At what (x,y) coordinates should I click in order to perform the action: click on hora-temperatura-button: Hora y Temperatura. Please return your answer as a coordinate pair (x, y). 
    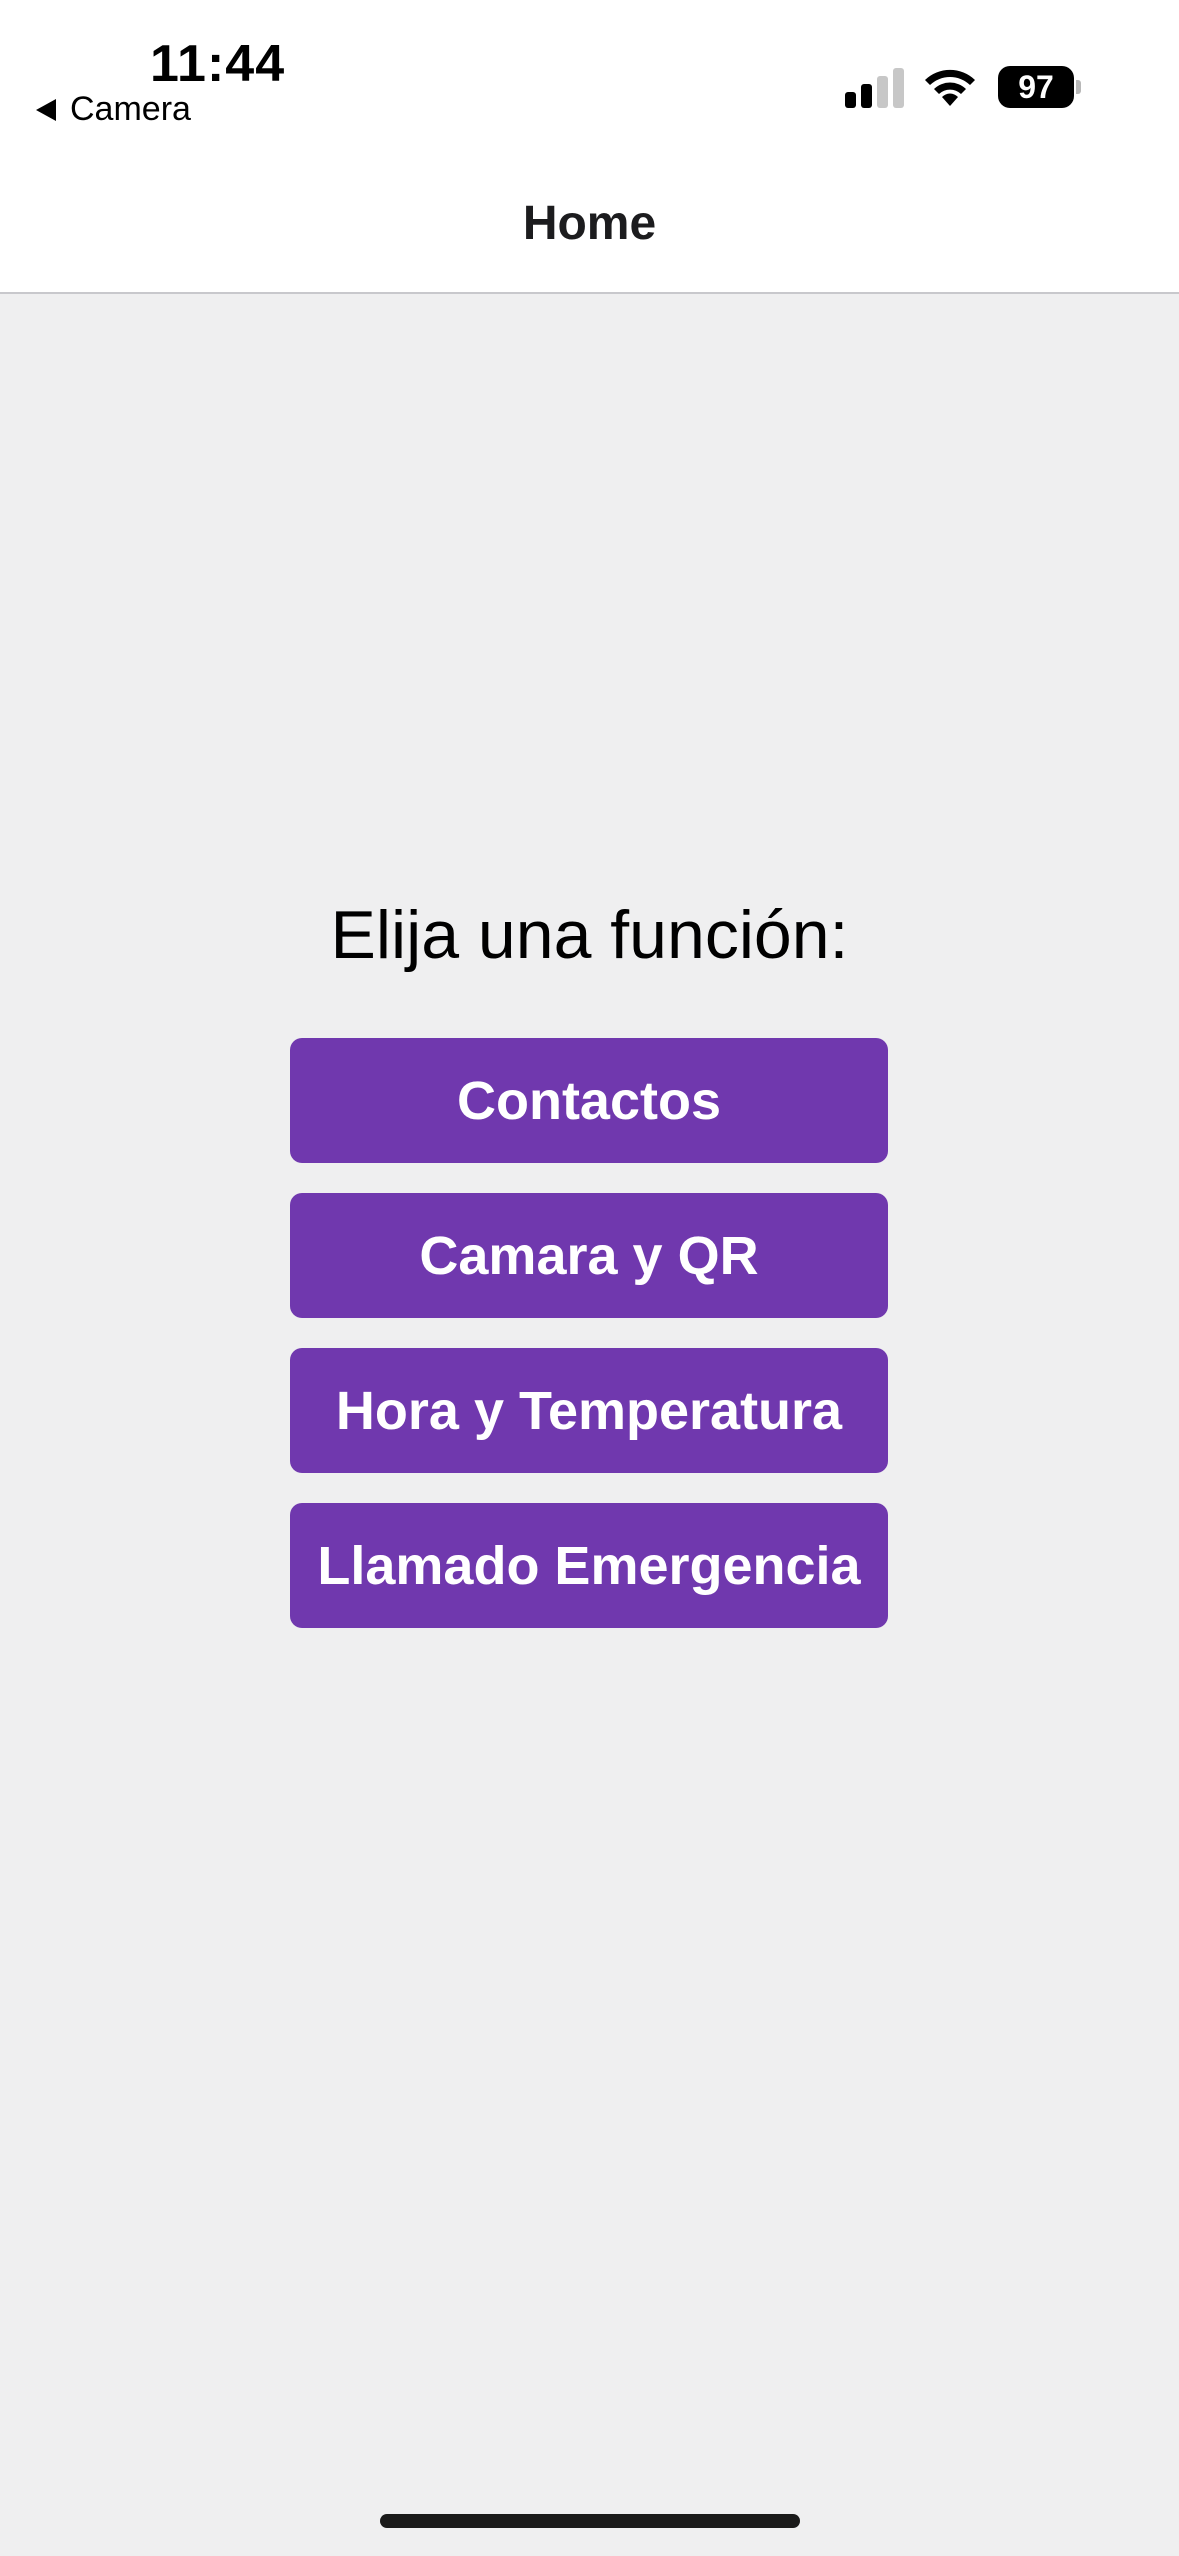
    Looking at the image, I should click on (589, 1410).